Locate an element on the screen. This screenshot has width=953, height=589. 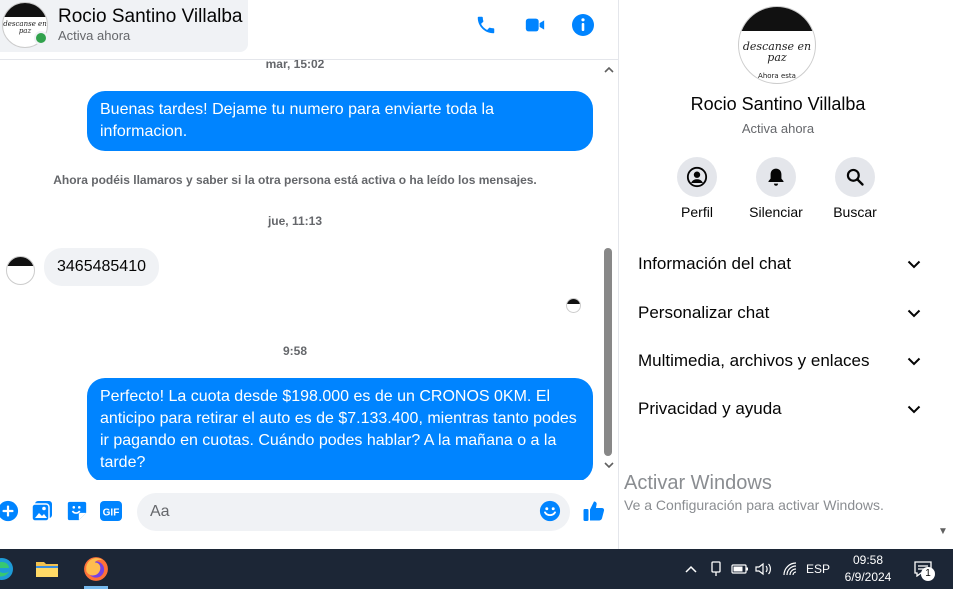
section-label: Información del chat is located at coordinates (715, 263).